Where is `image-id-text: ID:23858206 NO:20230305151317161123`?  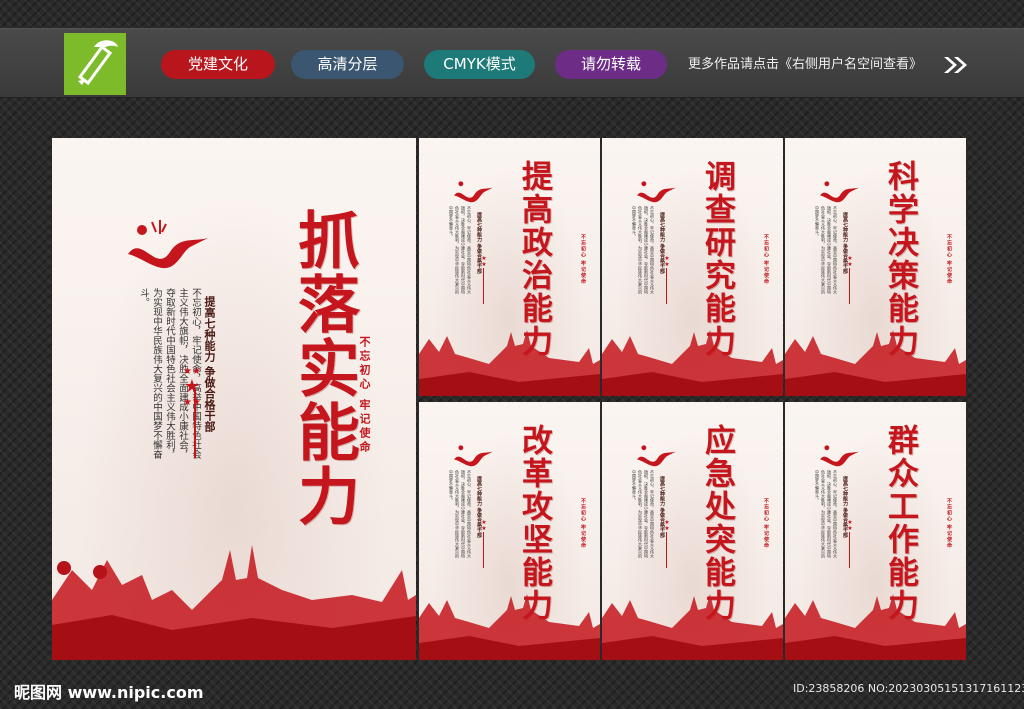 image-id-text: ID:23858206 NO:20230305151317161123 is located at coordinates (908, 688).